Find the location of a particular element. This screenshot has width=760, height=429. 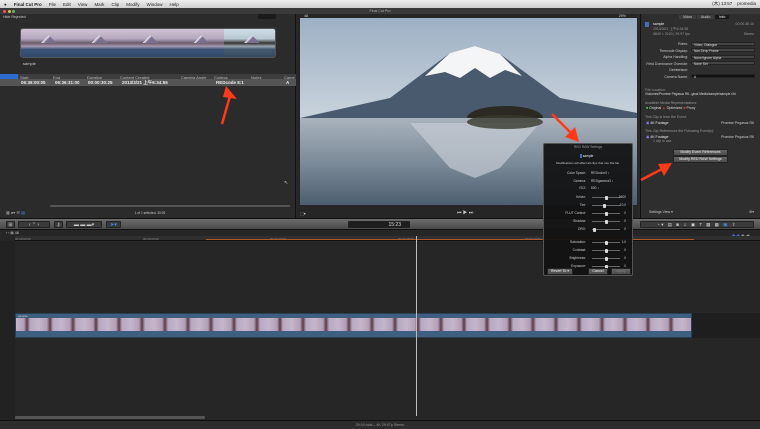

arrow-modify-button is located at coordinates (651, 174).